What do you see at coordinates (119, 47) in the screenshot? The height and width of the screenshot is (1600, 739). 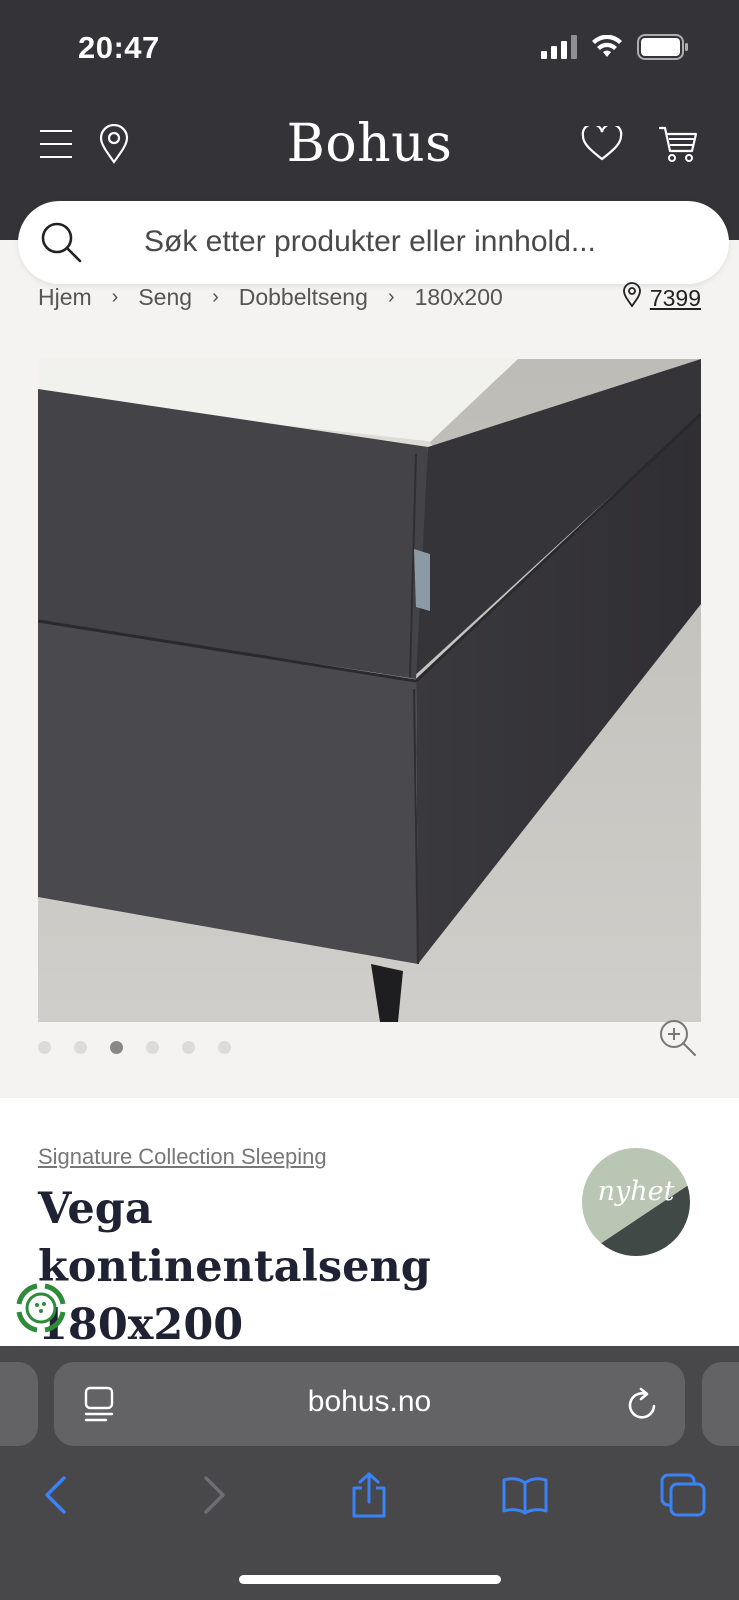 I see `status-time: 20:47` at bounding box center [119, 47].